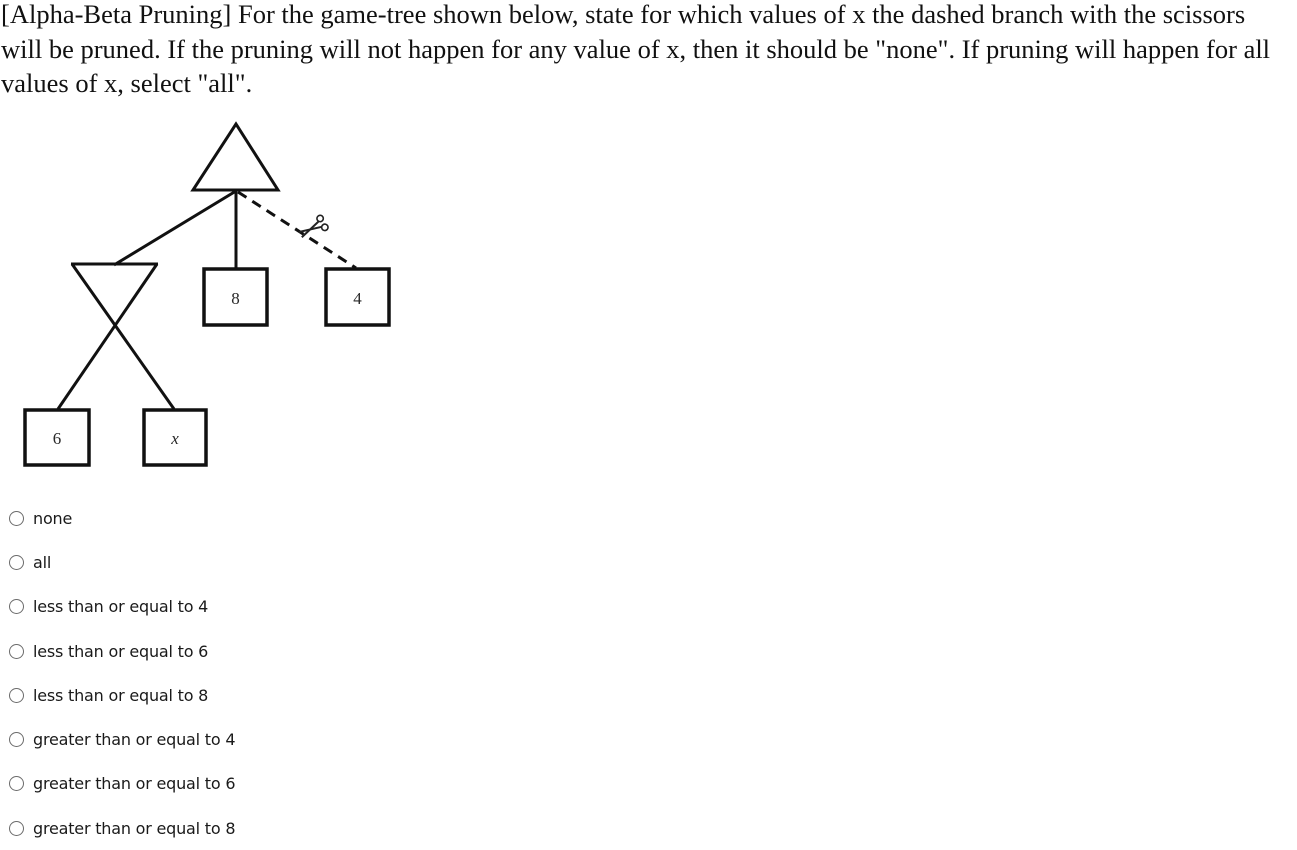  Describe the element at coordinates (297, 230) in the screenshot. I see `edge-root-to-leaf-4-pruned` at that location.